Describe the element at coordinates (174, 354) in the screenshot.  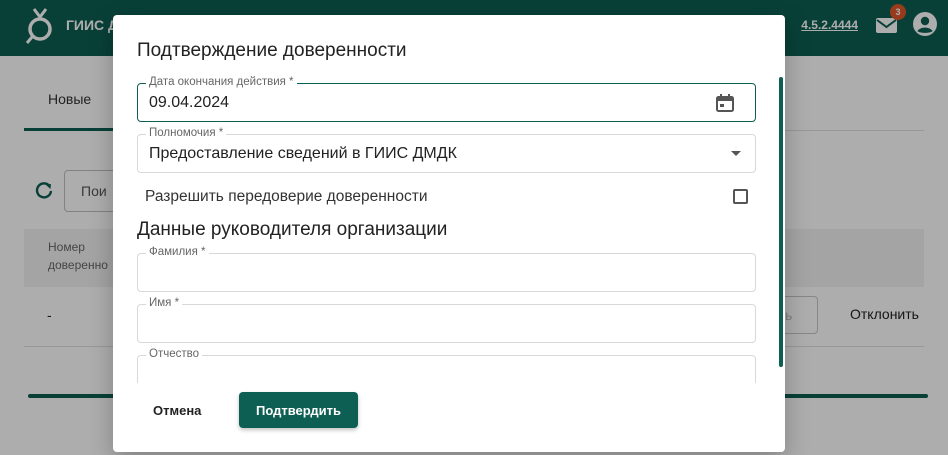
I see `middle-name-label: Отчество` at that location.